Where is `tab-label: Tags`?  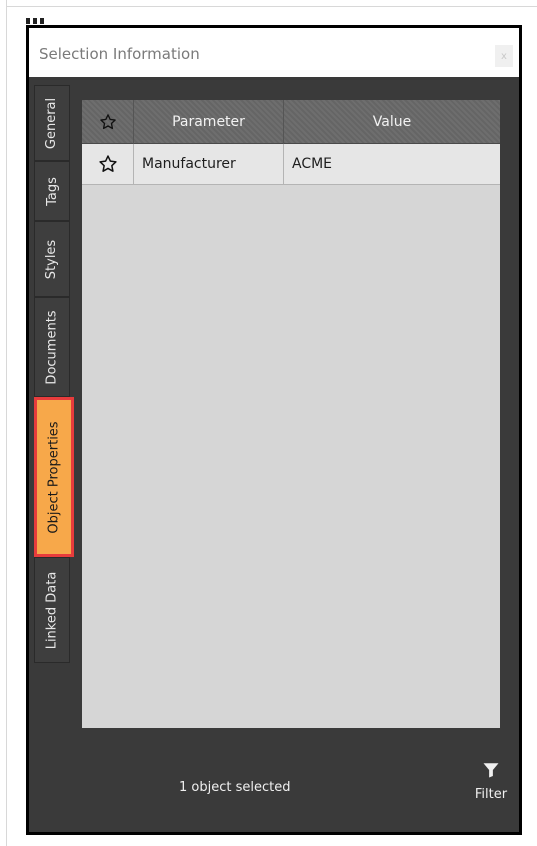 tab-label: Tags is located at coordinates (52, 191).